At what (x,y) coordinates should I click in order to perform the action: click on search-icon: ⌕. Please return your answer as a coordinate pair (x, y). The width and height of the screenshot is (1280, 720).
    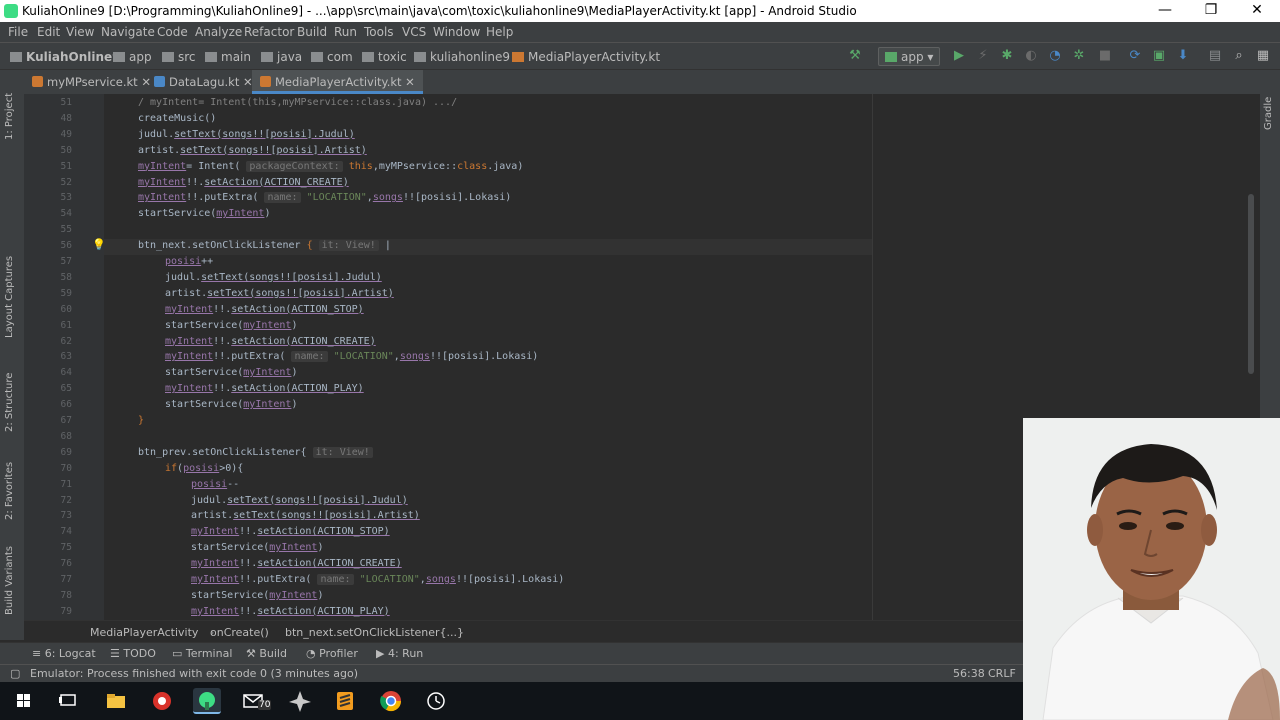
    Looking at the image, I should click on (1239, 56).